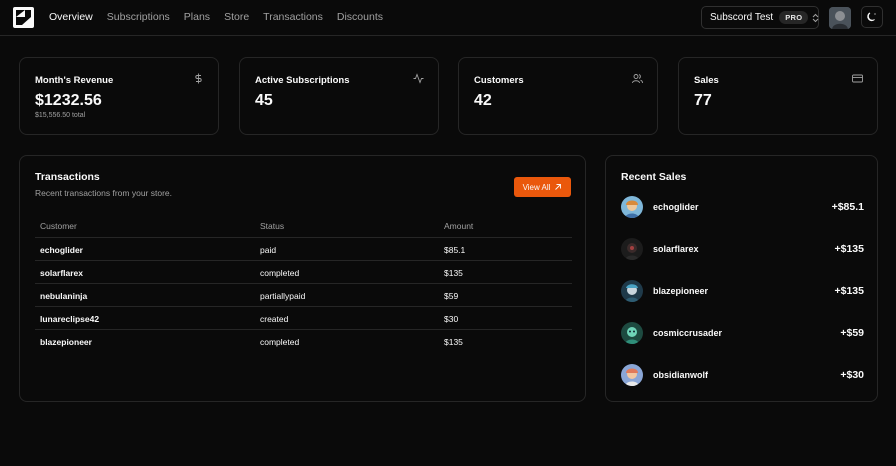  What do you see at coordinates (742, 17) in the screenshot?
I see `store-name: Subscord Test` at bounding box center [742, 17].